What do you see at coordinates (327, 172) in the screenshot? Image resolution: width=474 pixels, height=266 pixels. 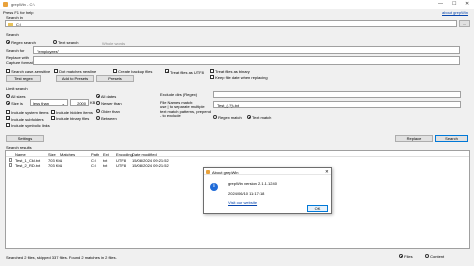 I see `about-close-button: ✕` at bounding box center [327, 172].